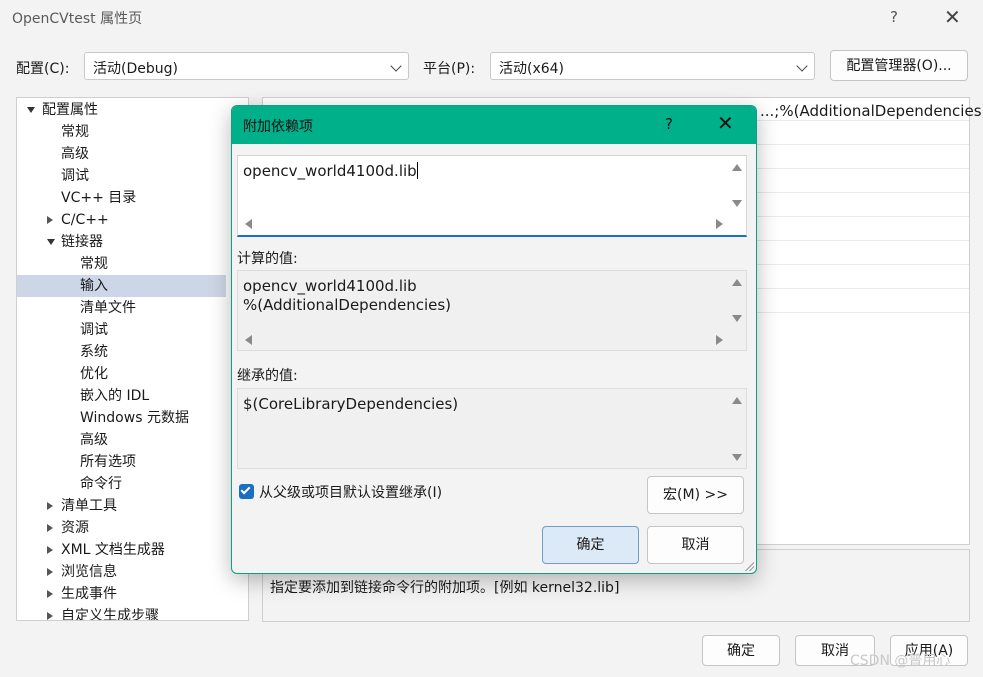  I want to click on platform-label: 平台(P):, so click(449, 69).